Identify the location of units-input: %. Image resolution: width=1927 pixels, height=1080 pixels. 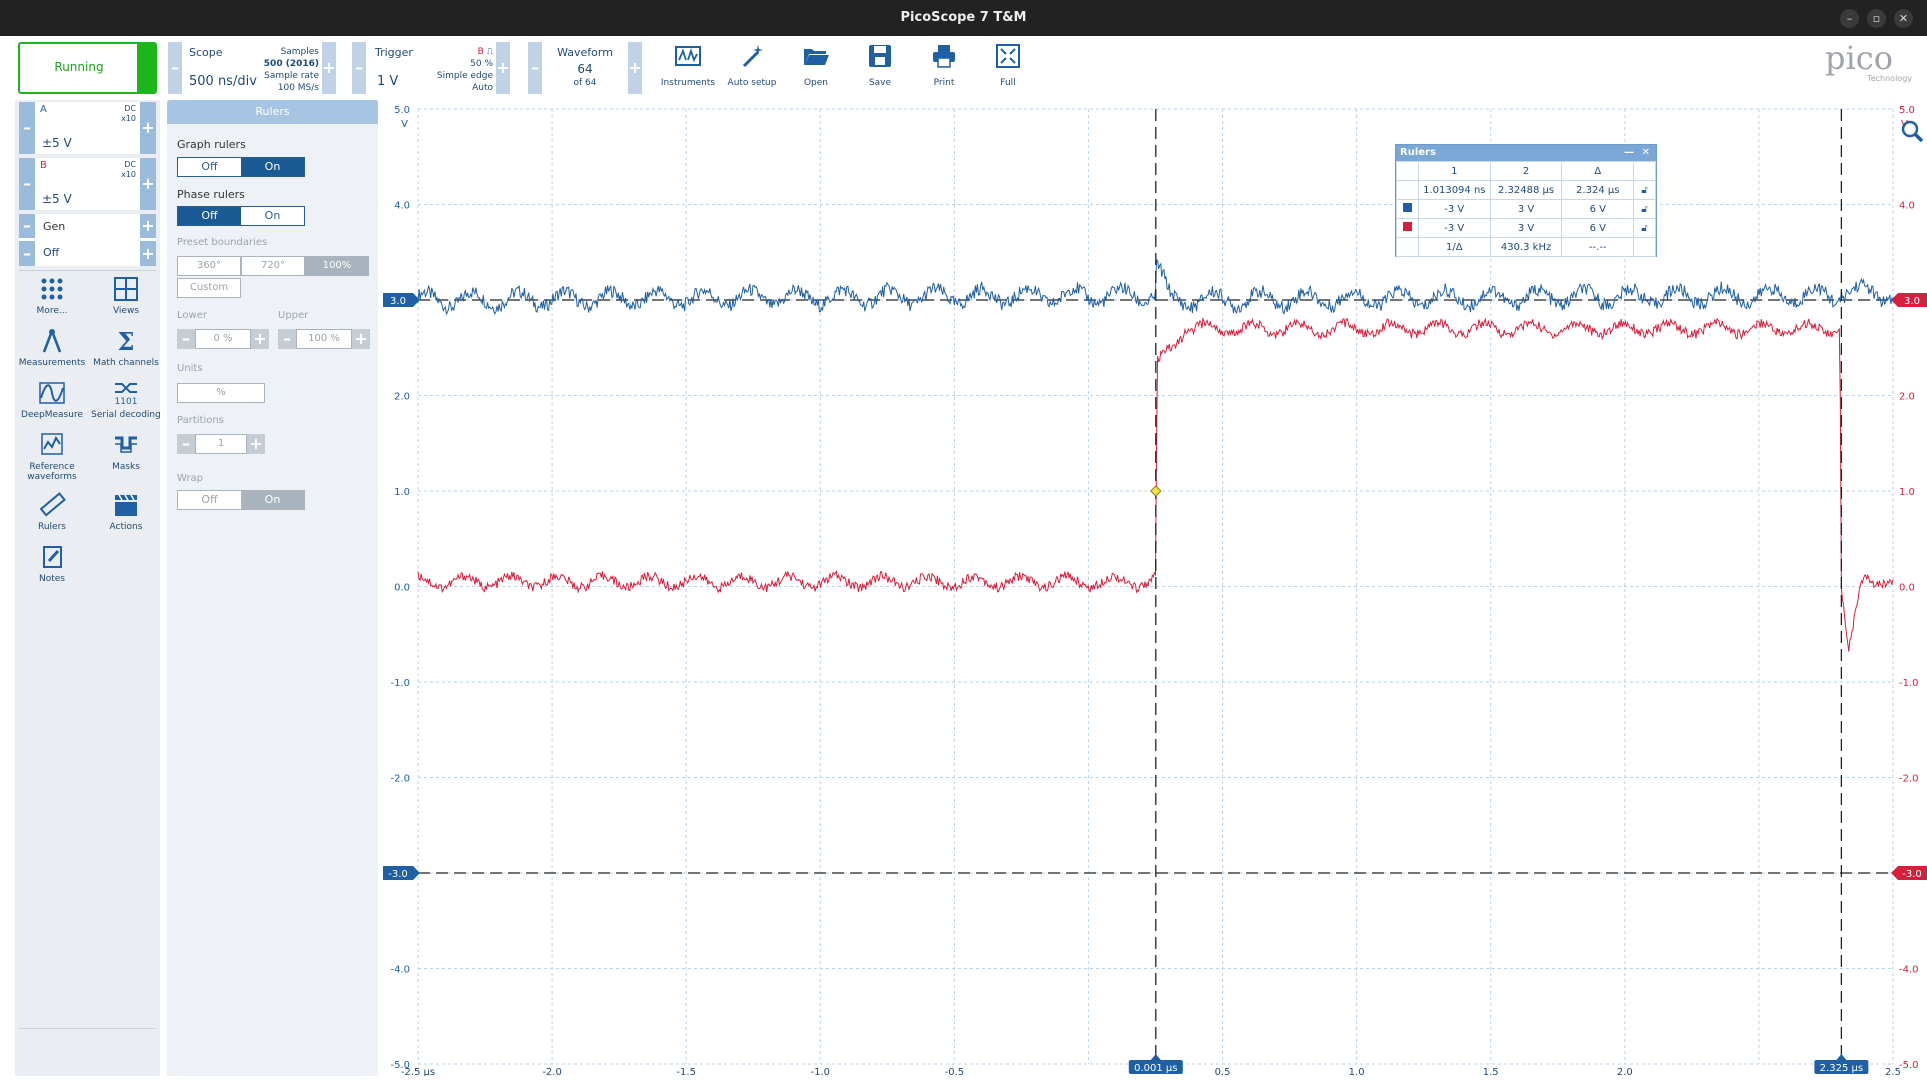
(221, 393).